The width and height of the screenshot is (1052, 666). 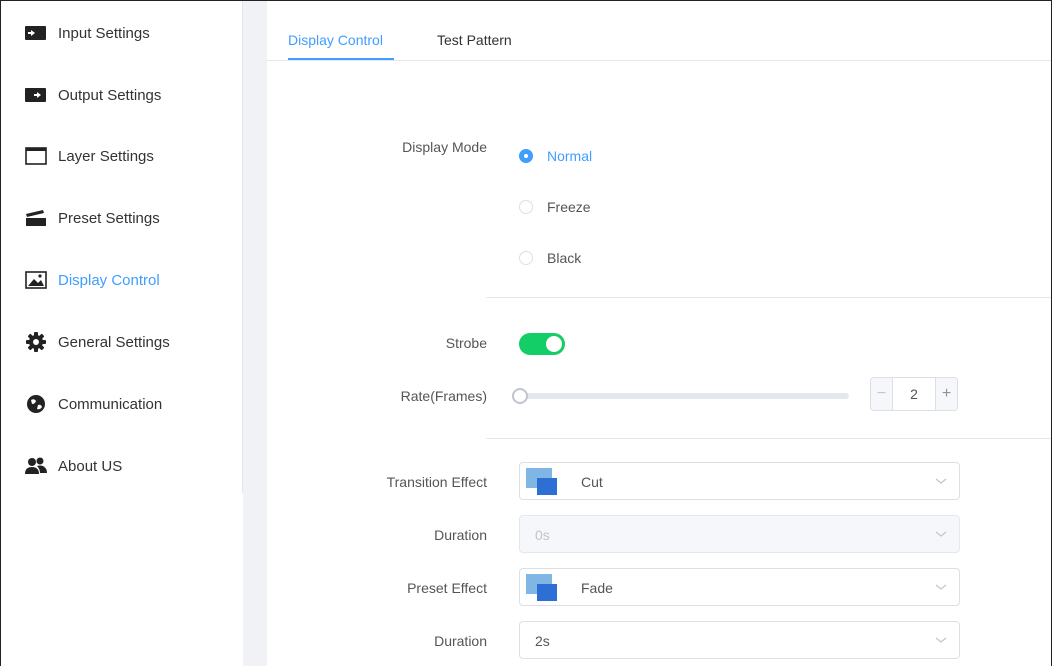 I want to click on sidebar-item-general-settings: General Settings, so click(x=122, y=342).